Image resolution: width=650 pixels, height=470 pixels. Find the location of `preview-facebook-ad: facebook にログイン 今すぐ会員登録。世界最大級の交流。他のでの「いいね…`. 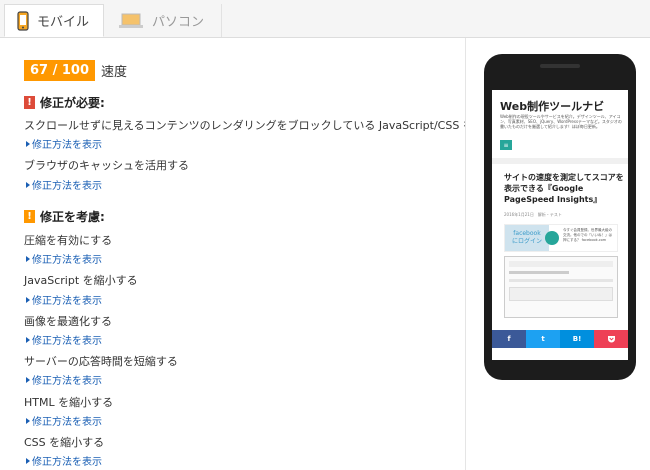

preview-facebook-ad: facebook にログイン 今すぐ会員登録。世界最大級の交流。他のでの「いいね… is located at coordinates (561, 238).